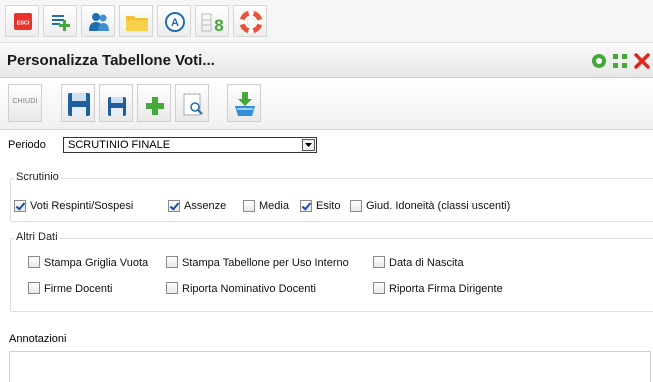 The image size is (653, 382). Describe the element at coordinates (330, 366) in the screenshot. I see `annotazioni-textarea` at that location.